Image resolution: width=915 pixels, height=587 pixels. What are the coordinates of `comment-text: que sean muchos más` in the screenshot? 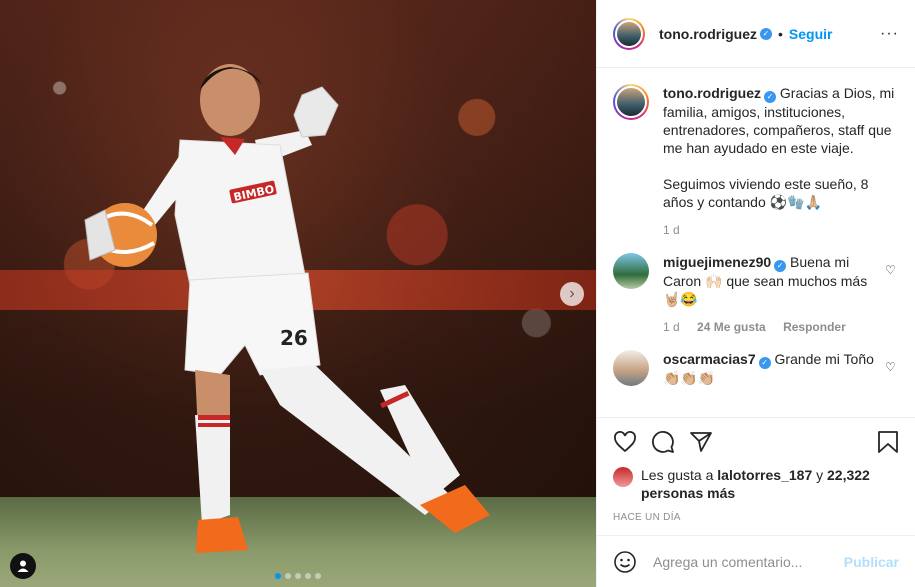 It's located at (797, 281).